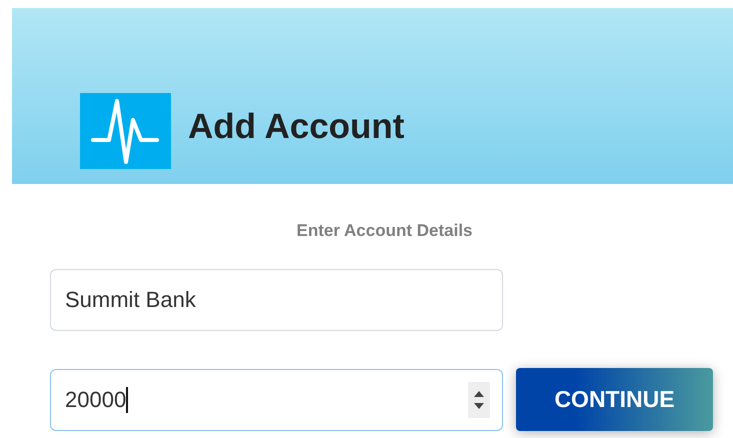 The height and width of the screenshot is (438, 733). Describe the element at coordinates (384, 231) in the screenshot. I see `form-heading: Enter Account Details` at that location.